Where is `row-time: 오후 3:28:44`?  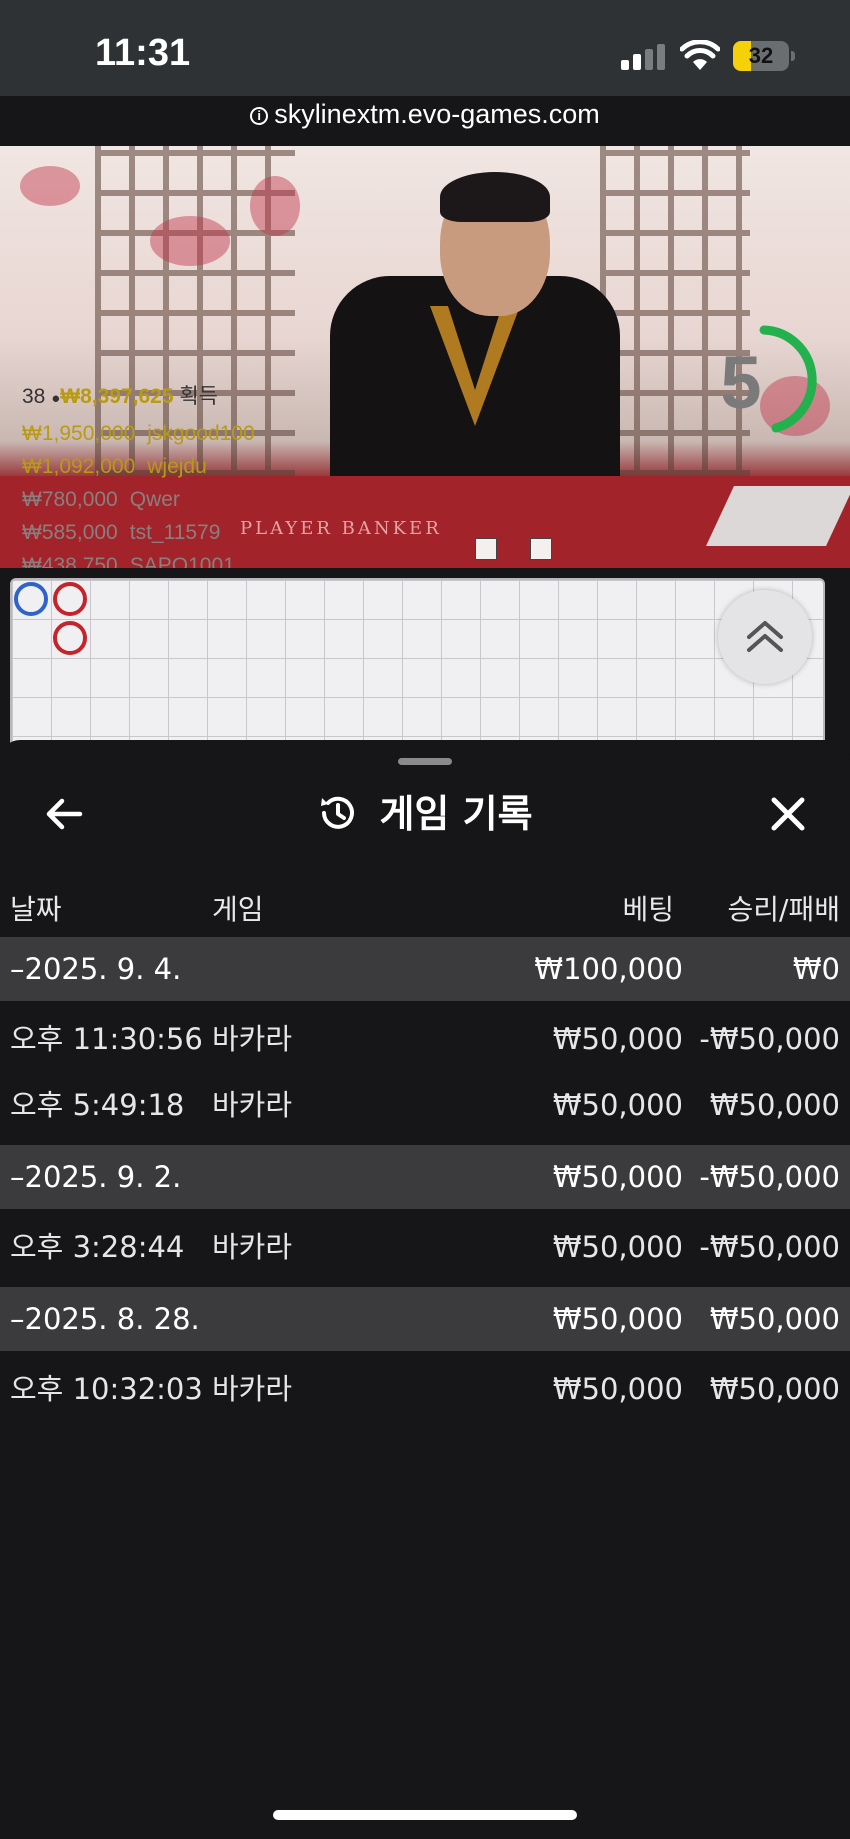 row-time: 오후 3:28:44 is located at coordinates (97, 1247).